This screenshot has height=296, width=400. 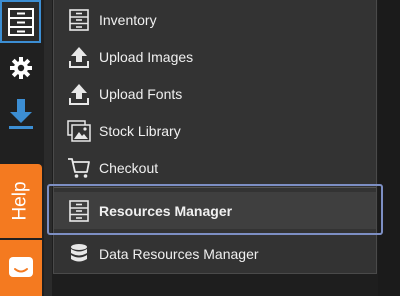 I want to click on left-toolbar: Help, so click(x=22, y=148).